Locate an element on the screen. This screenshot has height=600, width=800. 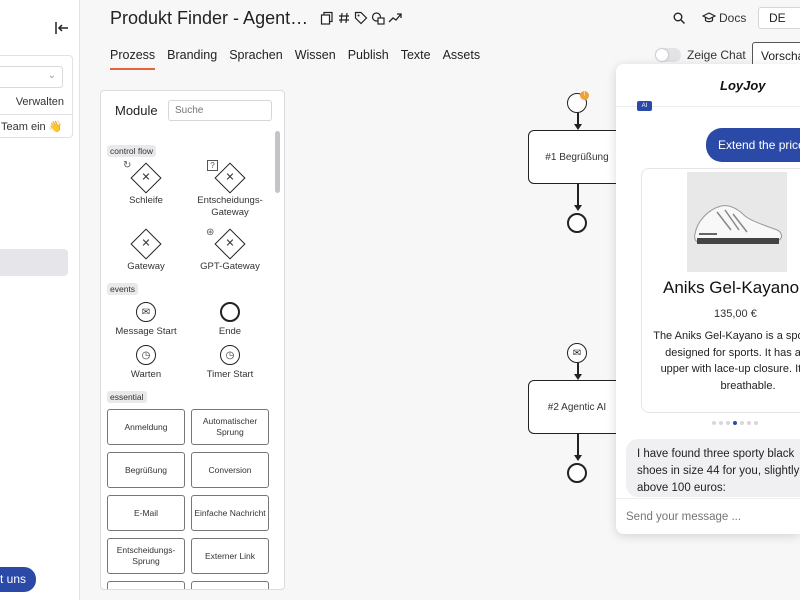
module-externer-link: Externer Link is located at coordinates (230, 556).